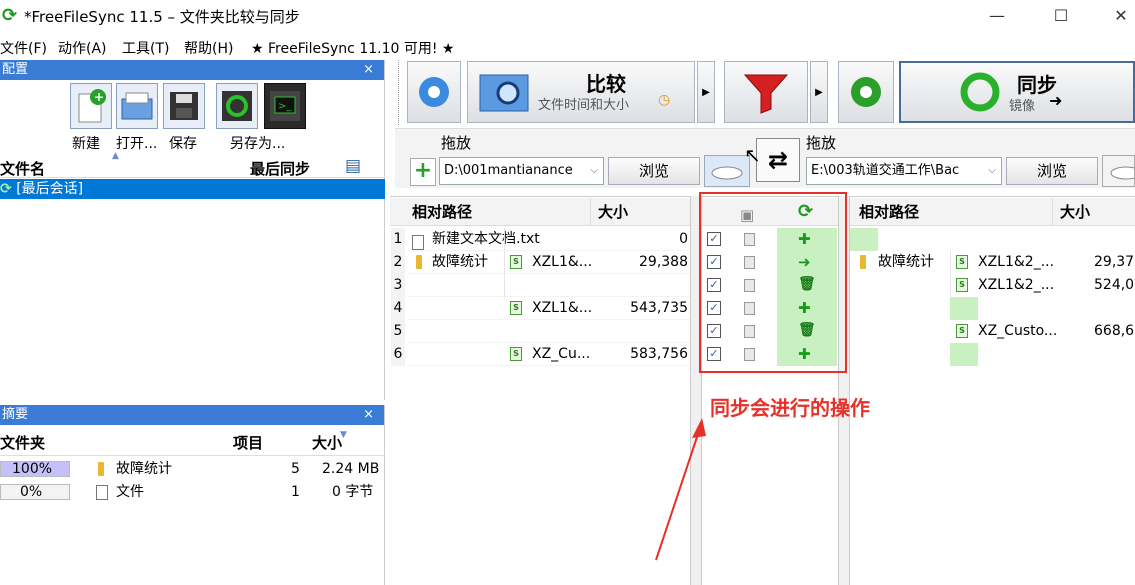 The height and width of the screenshot is (585, 1135). I want to click on right-empty-green, so click(964, 308).